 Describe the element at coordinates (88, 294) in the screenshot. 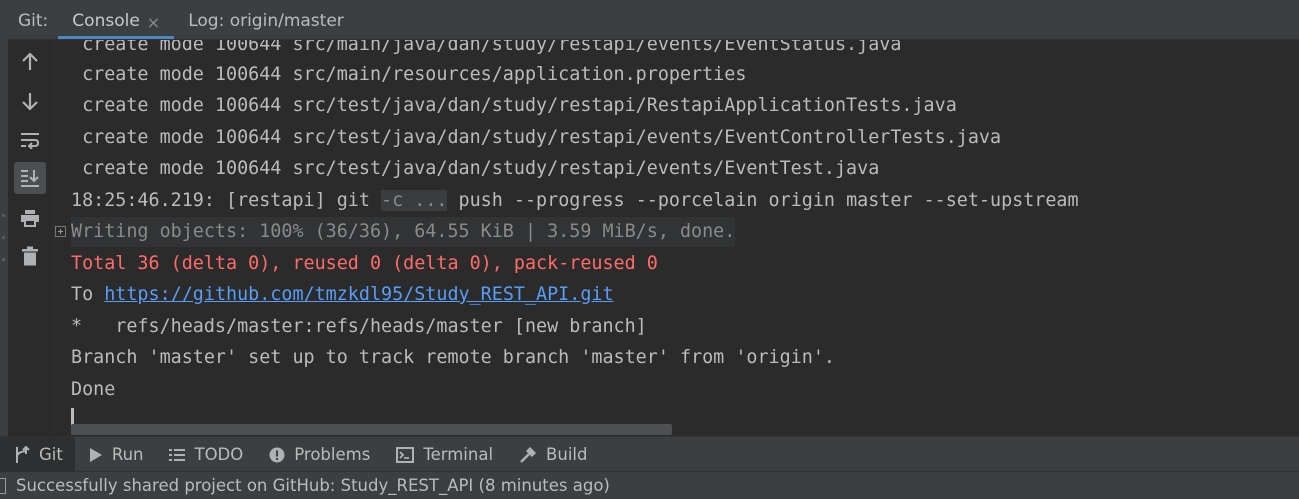

I see `remote-prefix: To` at that location.